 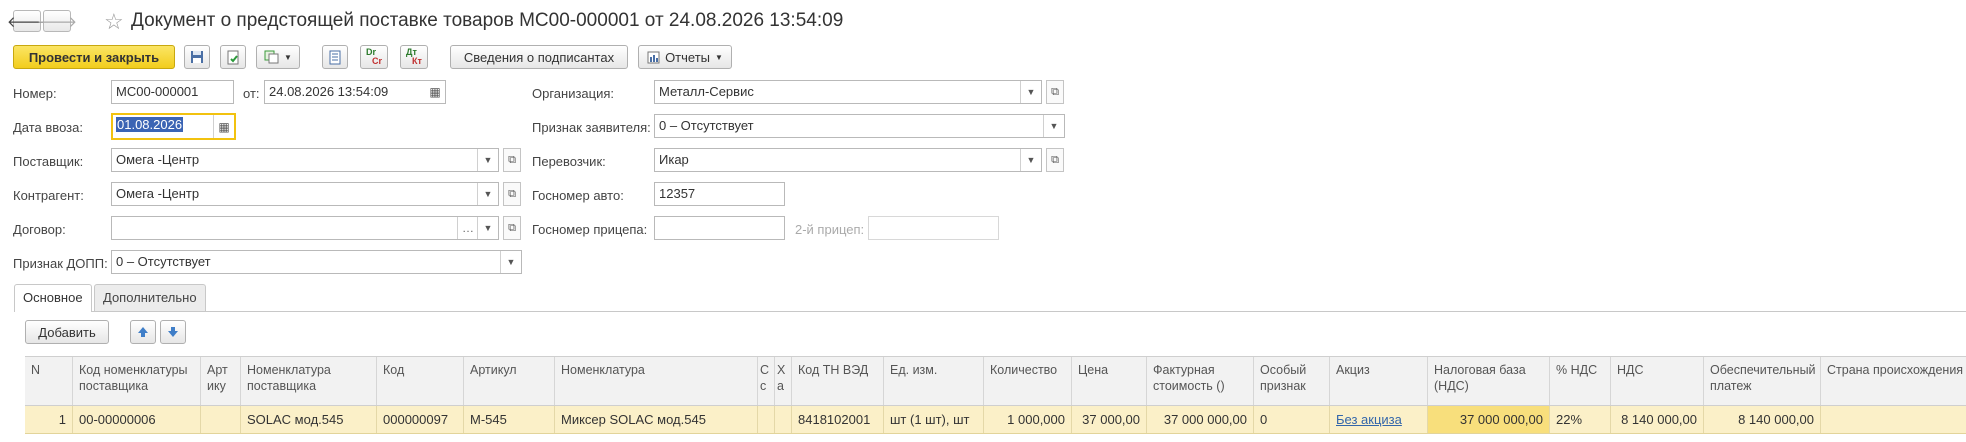 I want to click on col-excise: Акциз, so click(x=1379, y=381).